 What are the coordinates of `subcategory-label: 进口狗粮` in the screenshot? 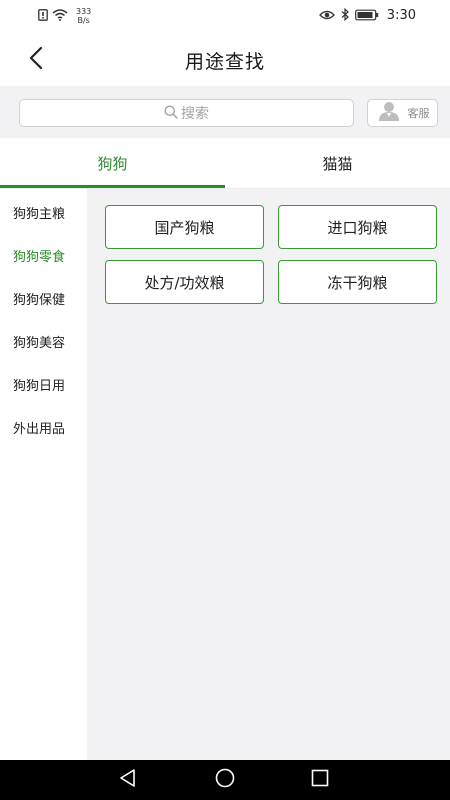 It's located at (357, 227).